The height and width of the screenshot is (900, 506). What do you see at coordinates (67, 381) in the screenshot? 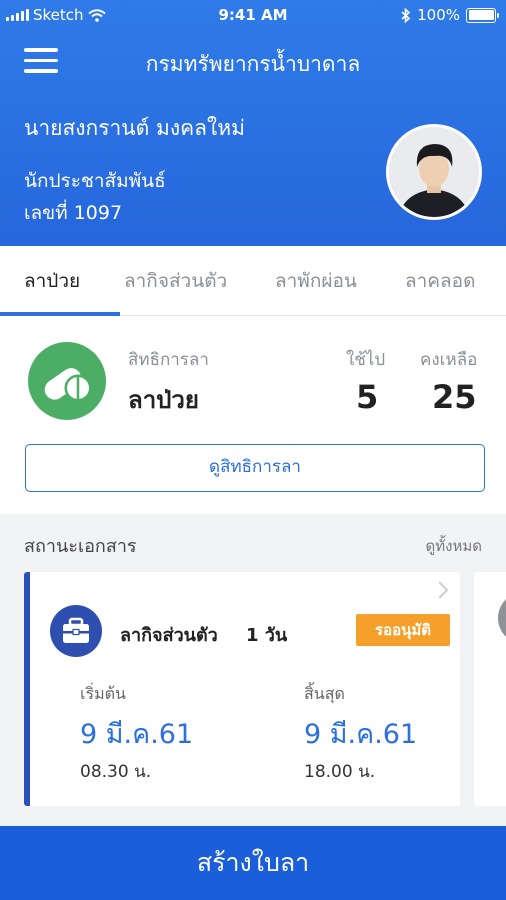
I see `pill-icon` at bounding box center [67, 381].